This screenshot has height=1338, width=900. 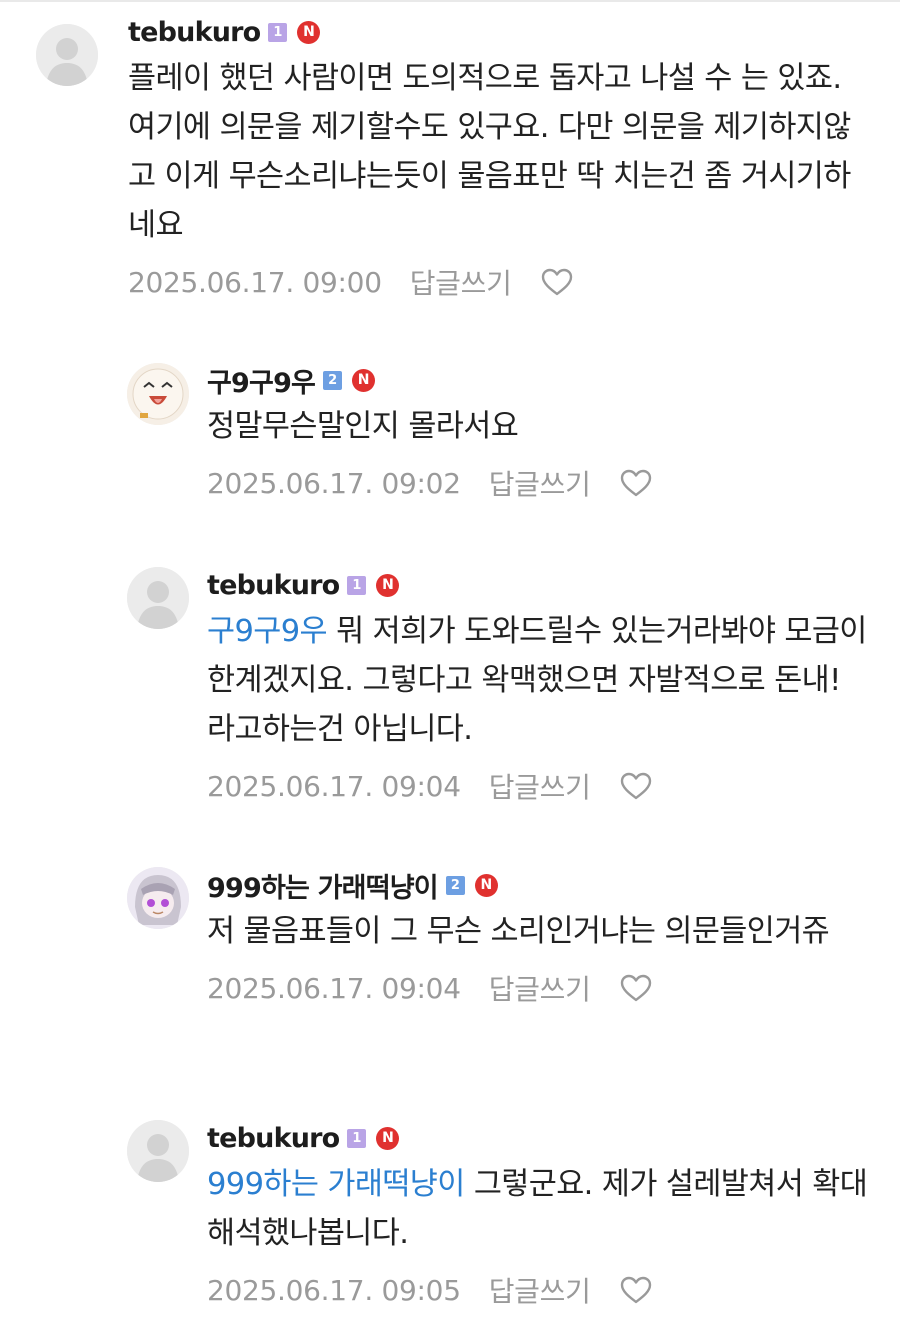 I want to click on comment-text: 999하는 가래떡냥이 그렇군요. 제가 설레발쳐서 확대해석했나봅니다., so click(x=538, y=1209).